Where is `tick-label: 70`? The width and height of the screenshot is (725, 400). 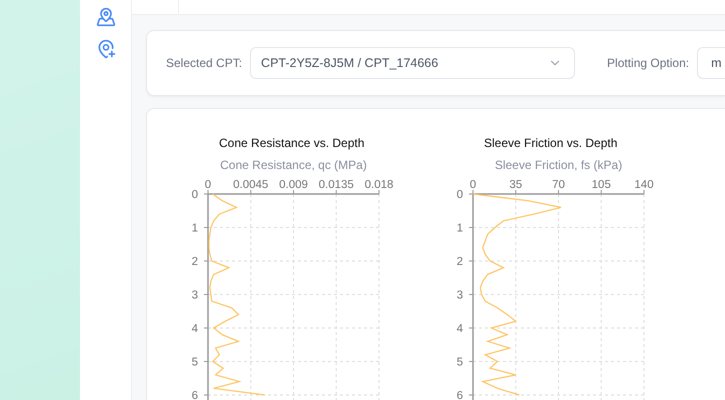
tick-label: 70 is located at coordinates (558, 185).